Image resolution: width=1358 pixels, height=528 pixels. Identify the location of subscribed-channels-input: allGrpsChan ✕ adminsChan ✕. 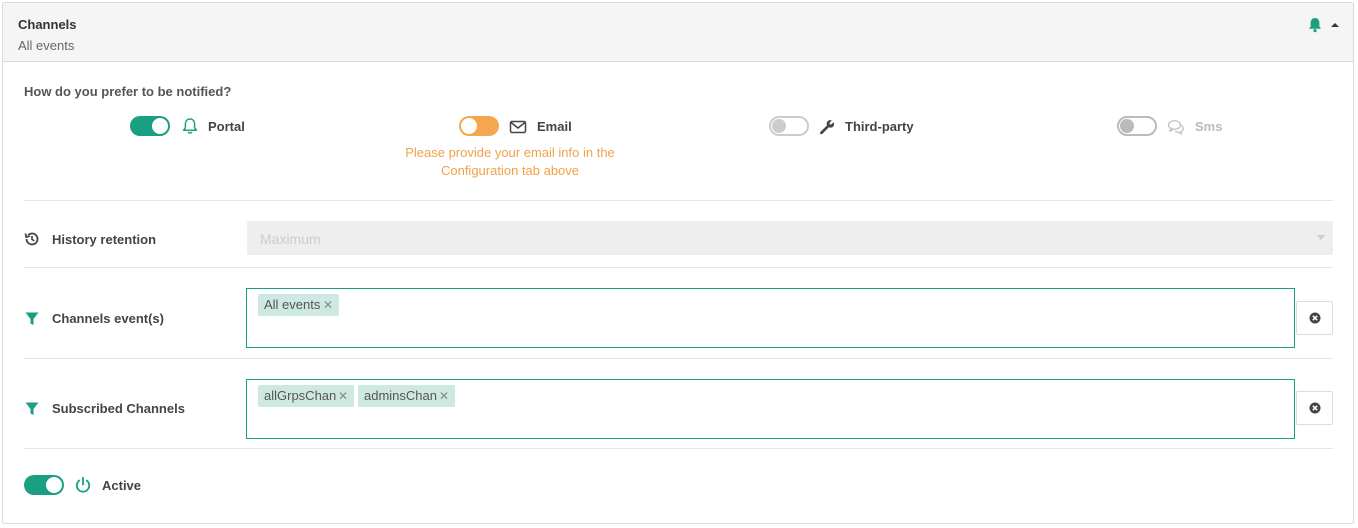
(770, 409).